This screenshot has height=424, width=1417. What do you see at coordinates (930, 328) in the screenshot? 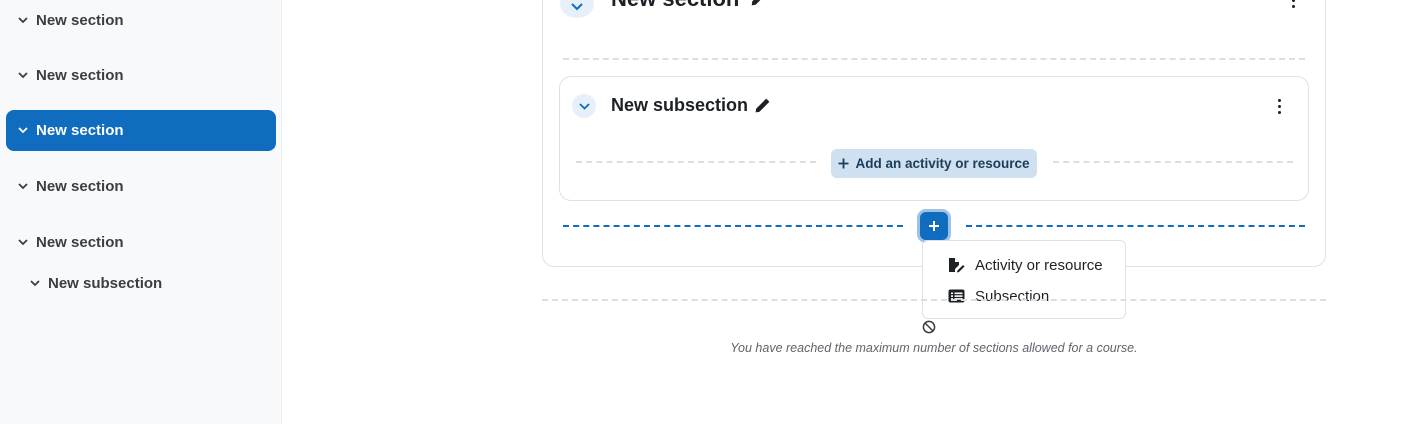
I see `ban-icon` at bounding box center [930, 328].